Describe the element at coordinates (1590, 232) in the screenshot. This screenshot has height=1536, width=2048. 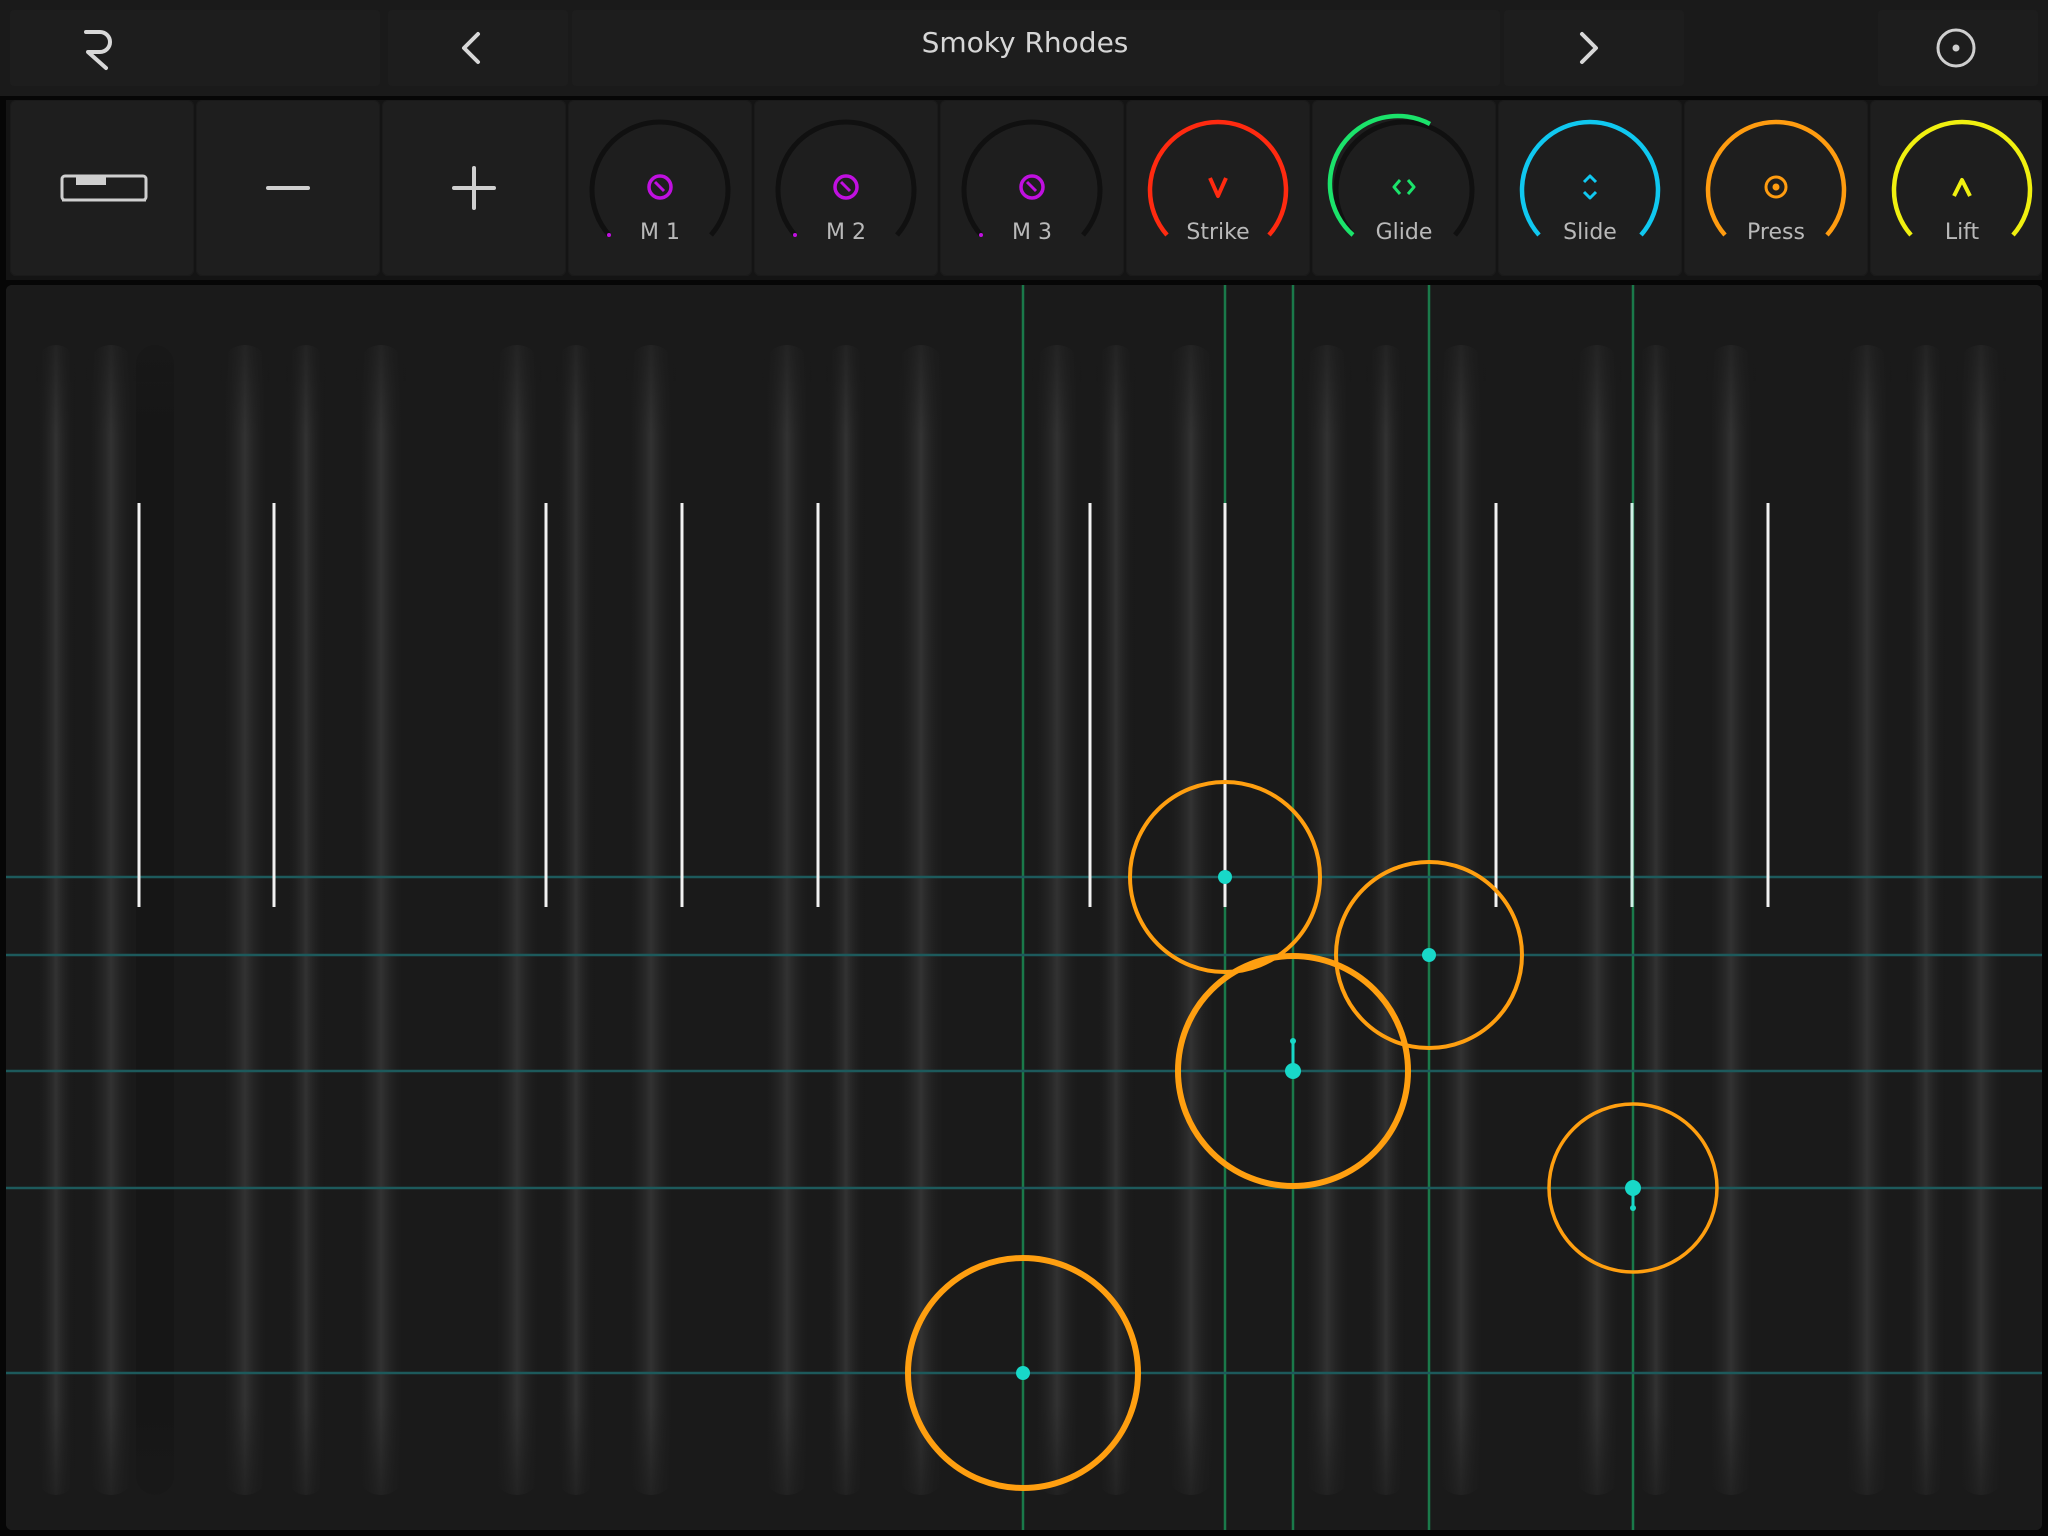
I see `slide-label: Slide` at that location.